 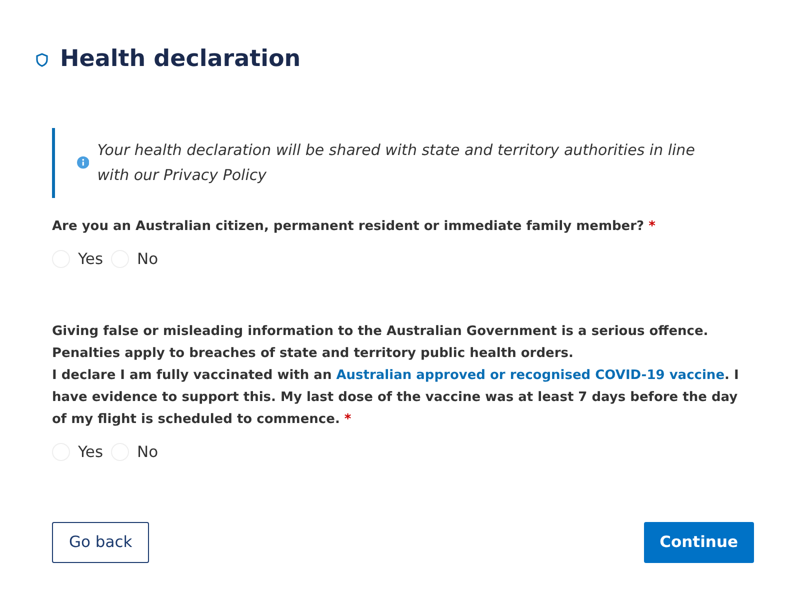 What do you see at coordinates (699, 543) in the screenshot?
I see `continue-button: Continue` at bounding box center [699, 543].